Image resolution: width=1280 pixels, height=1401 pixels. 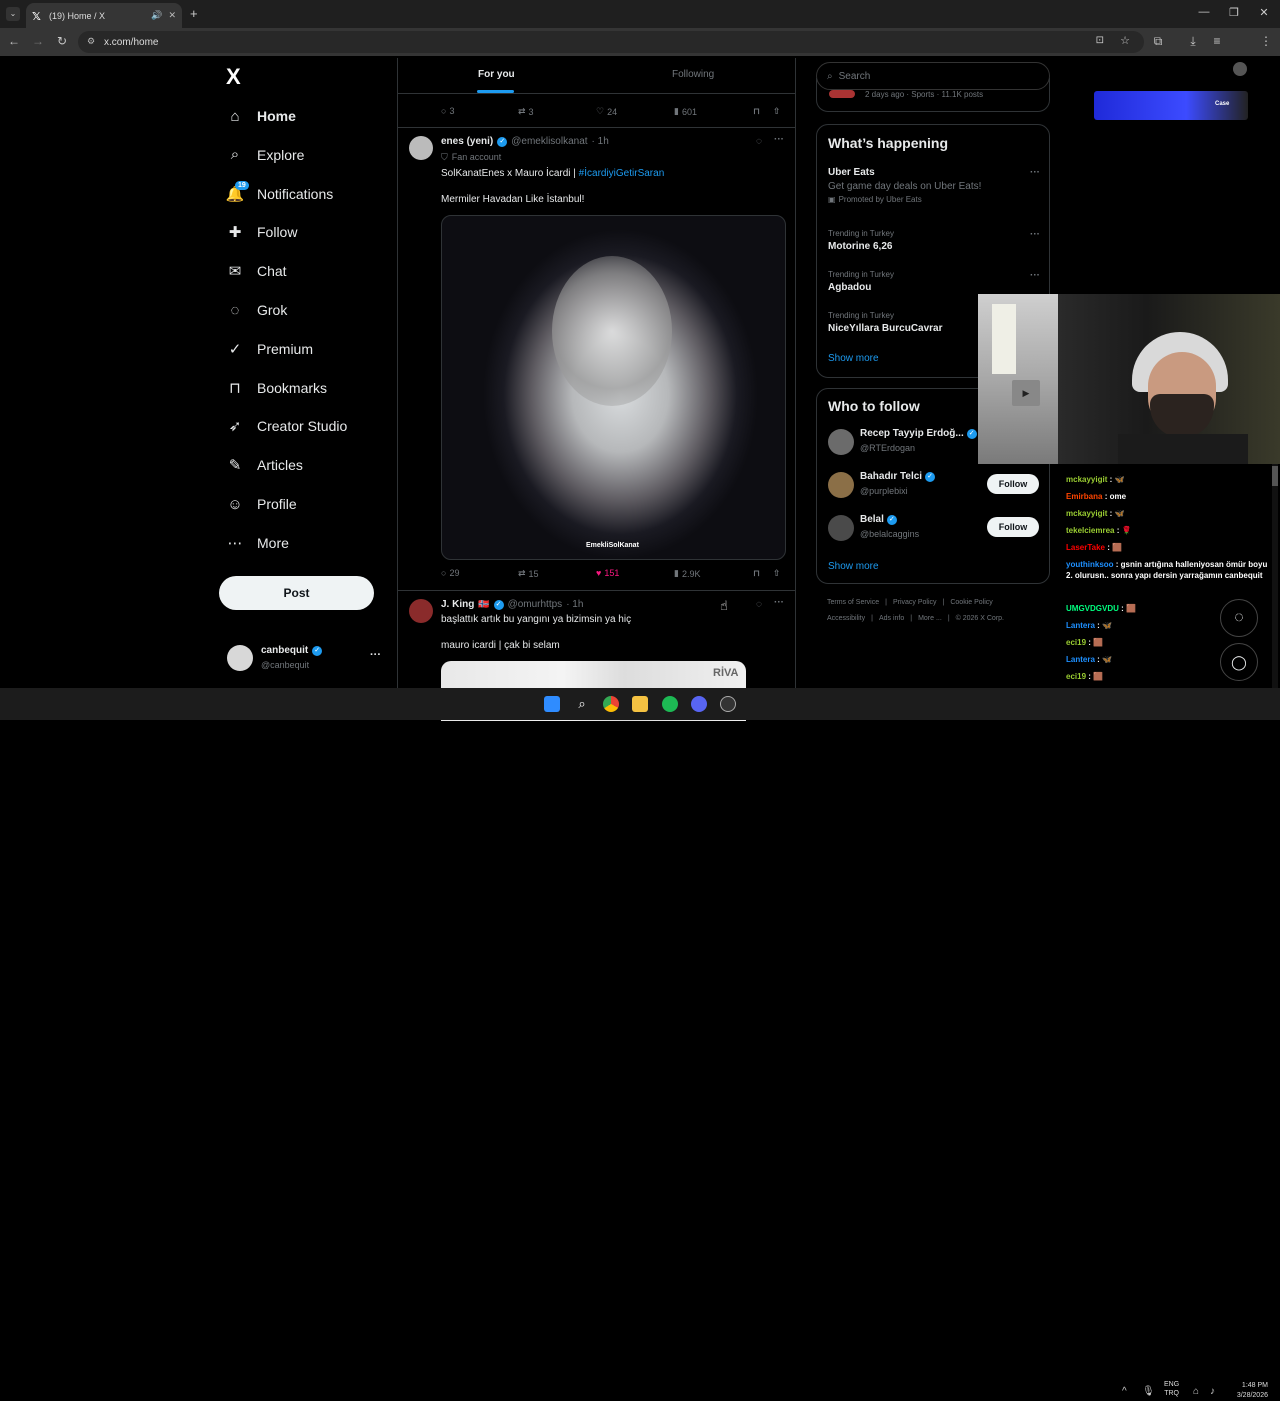 What do you see at coordinates (528, 573) in the screenshot?
I see `repost-button: ⇄ 15` at bounding box center [528, 573].